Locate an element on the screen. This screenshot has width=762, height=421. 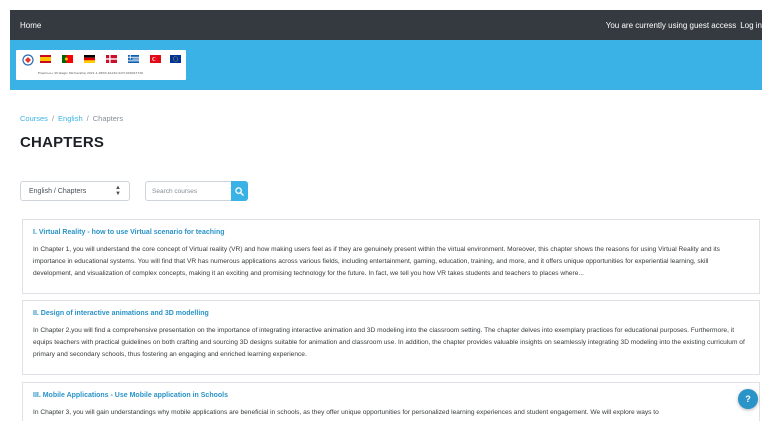
breadcrumb: Courses / English / Chapters is located at coordinates (71, 118).